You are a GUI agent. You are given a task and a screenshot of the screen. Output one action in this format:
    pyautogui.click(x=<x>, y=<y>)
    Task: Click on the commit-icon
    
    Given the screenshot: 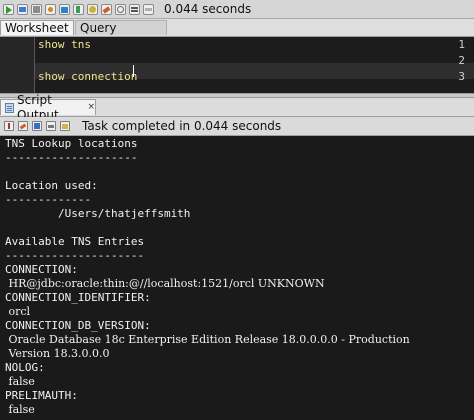 What is the action you would take?
    pyautogui.click(x=36, y=9)
    